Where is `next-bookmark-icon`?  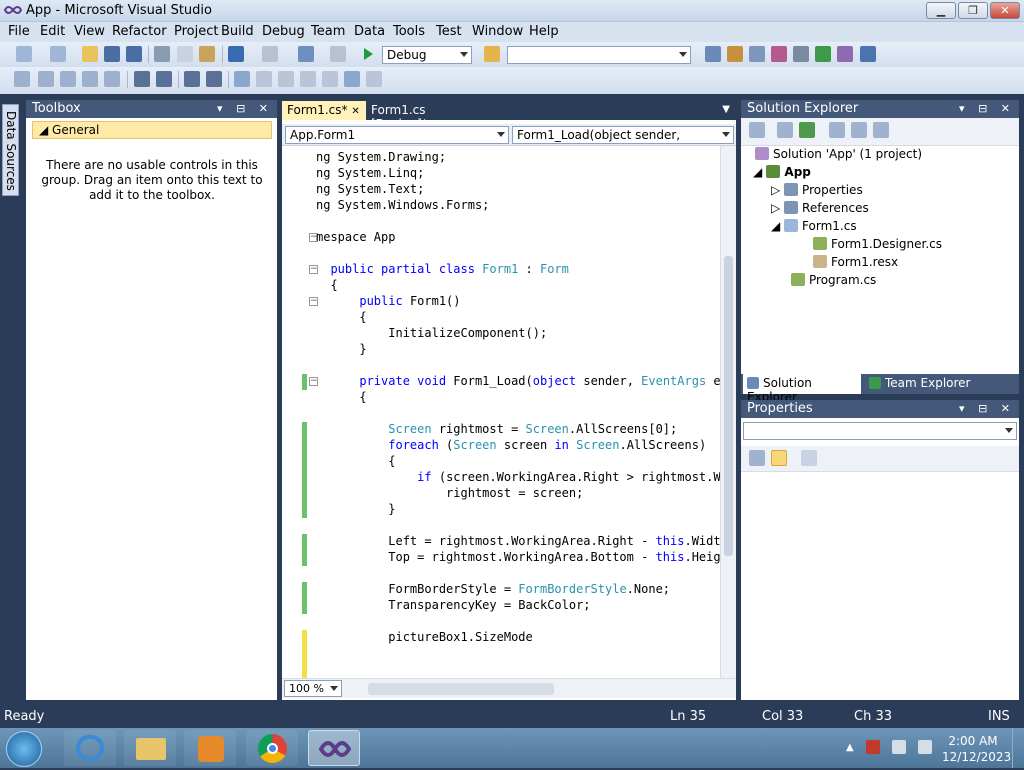 next-bookmark-icon is located at coordinates (286, 79).